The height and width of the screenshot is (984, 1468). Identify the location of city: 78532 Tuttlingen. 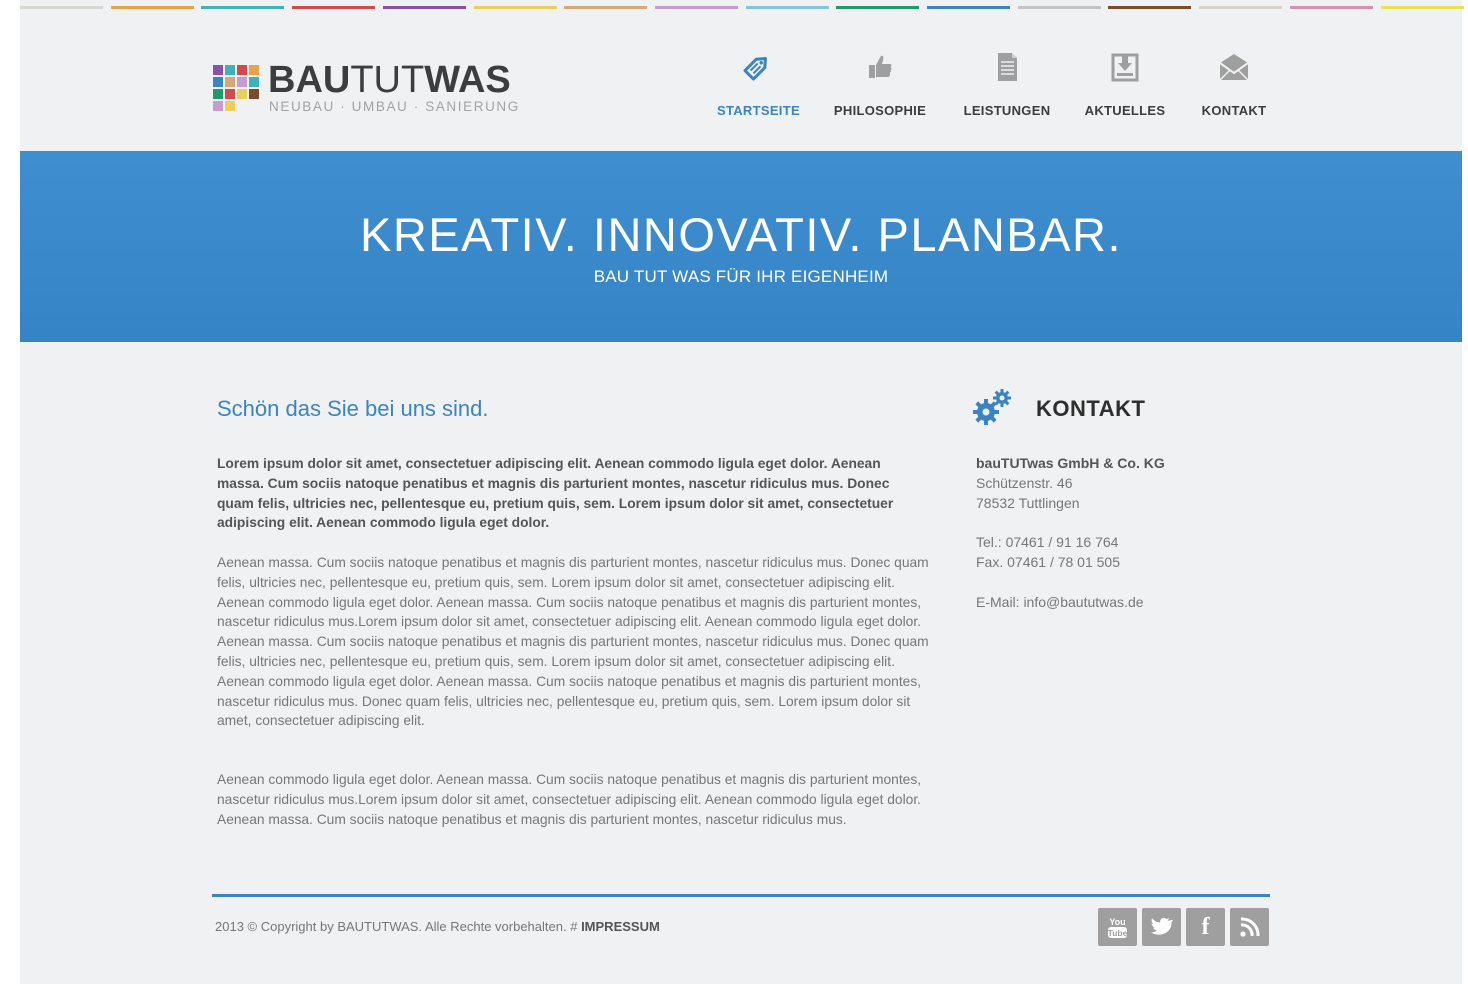
(1028, 502).